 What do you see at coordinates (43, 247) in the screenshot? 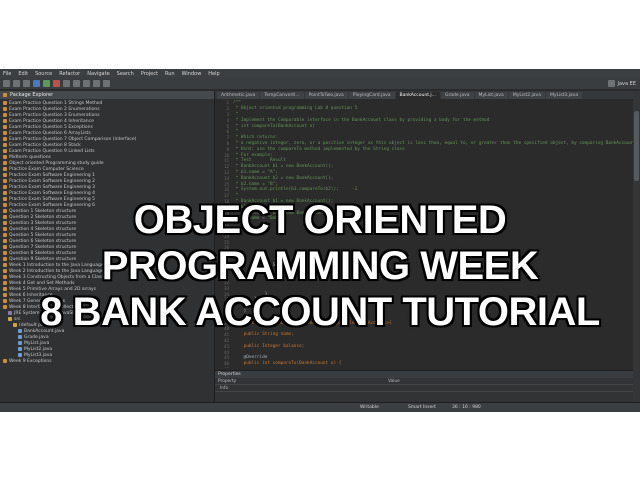
I see `tree-item-label: Question 7 Skeleton structure` at bounding box center [43, 247].